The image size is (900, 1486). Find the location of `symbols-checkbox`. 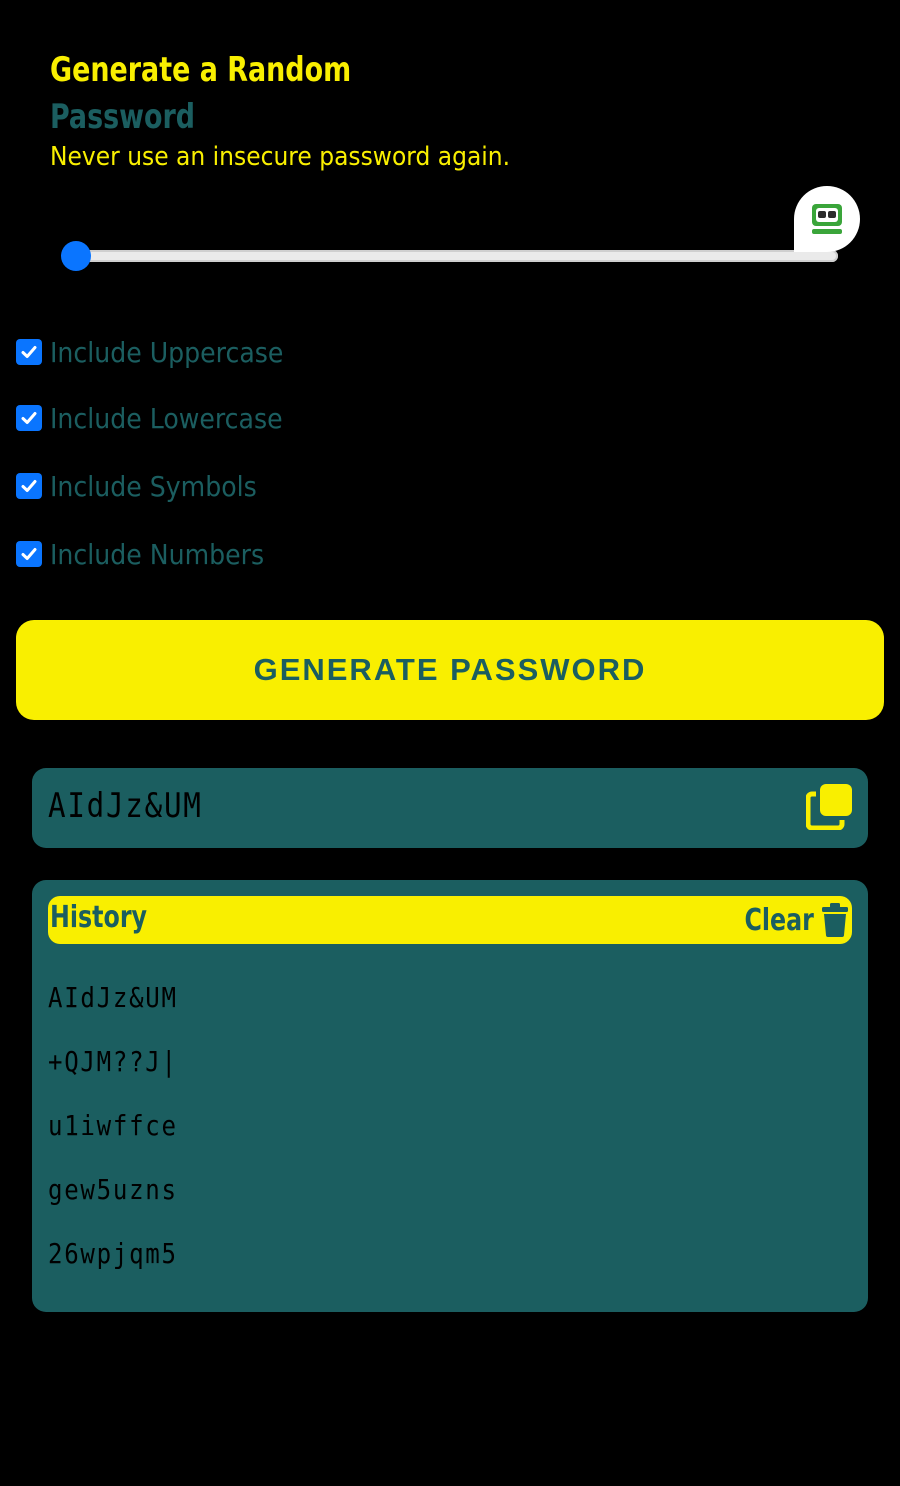

symbols-checkbox is located at coordinates (29, 486).